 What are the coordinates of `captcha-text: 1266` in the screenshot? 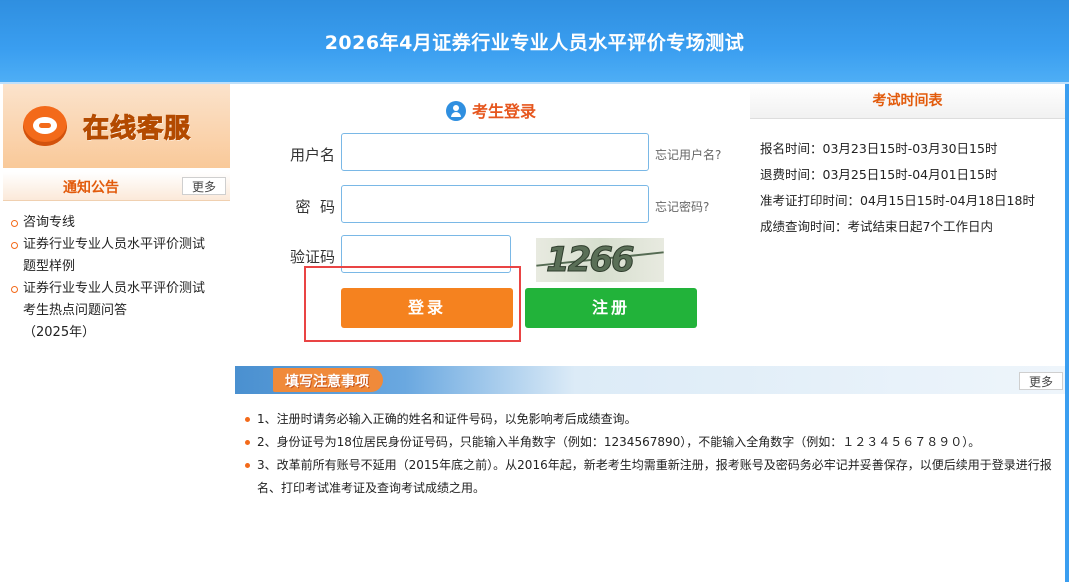 It's located at (591, 260).